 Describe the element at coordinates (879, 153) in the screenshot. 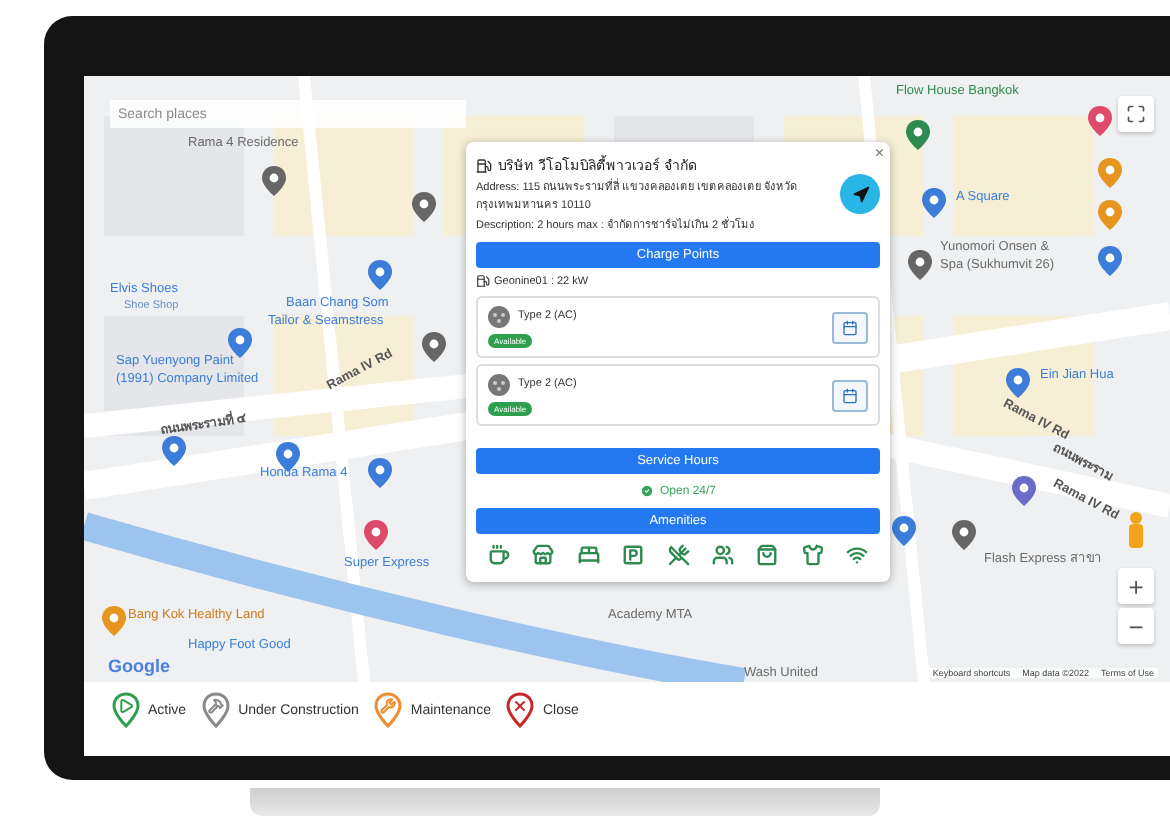

I see `close-button: ×` at that location.